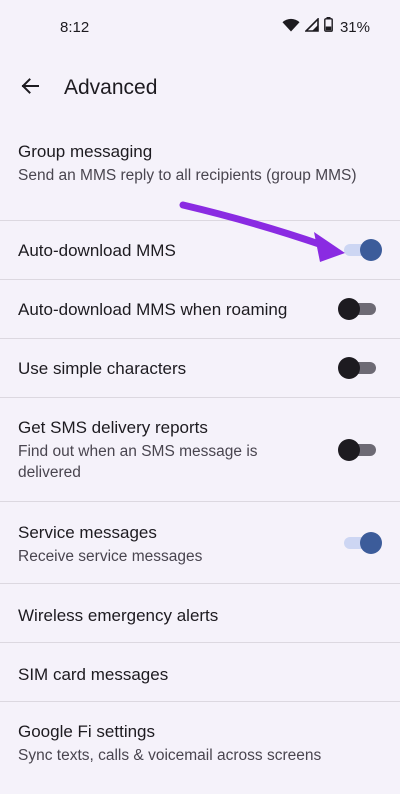 The height and width of the screenshot is (794, 400). I want to click on setting-simple-characters: Use simple characters, so click(200, 368).